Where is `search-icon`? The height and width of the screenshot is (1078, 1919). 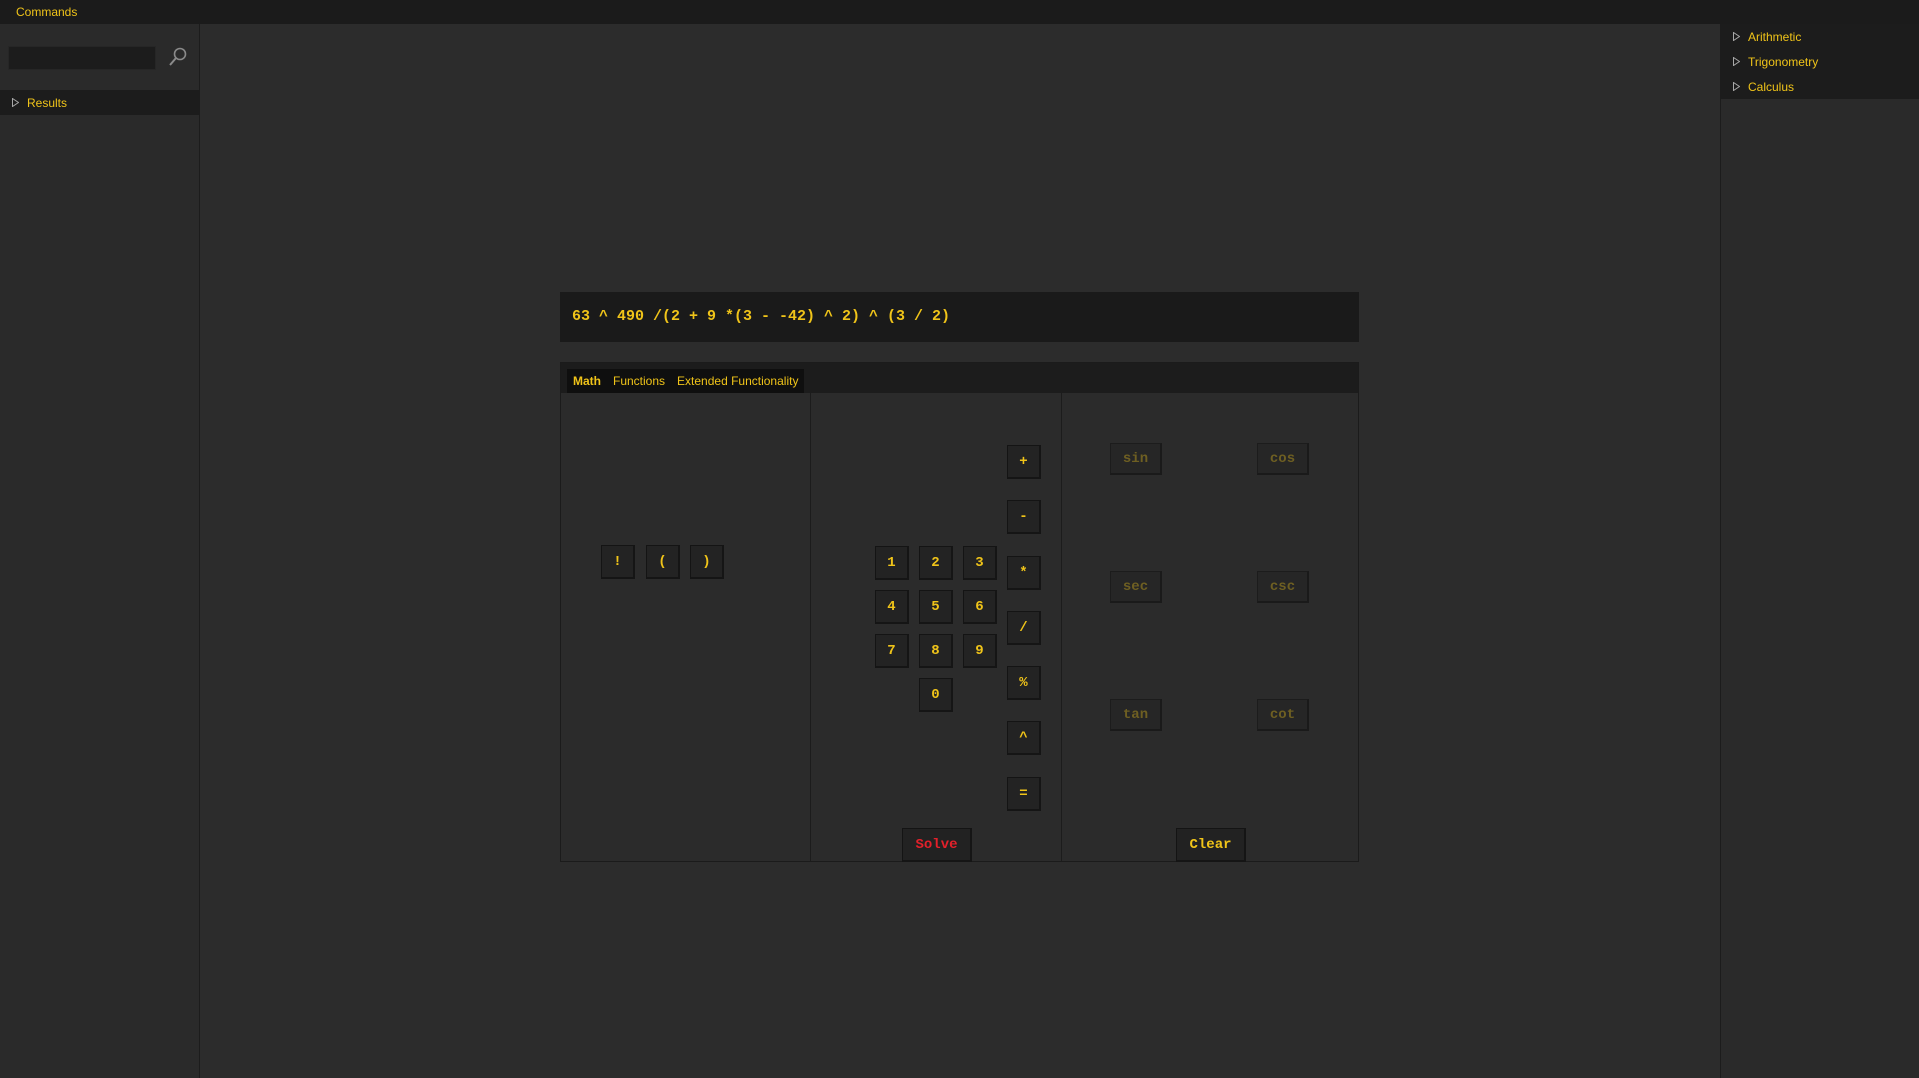
search-icon is located at coordinates (178, 57).